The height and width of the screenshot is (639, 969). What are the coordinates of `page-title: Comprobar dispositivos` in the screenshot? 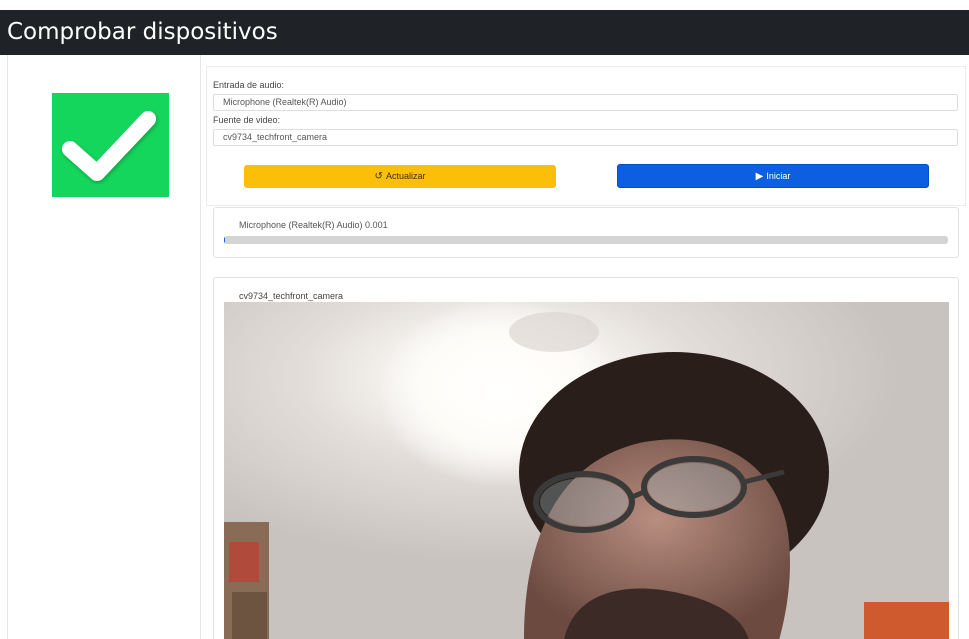 It's located at (142, 32).